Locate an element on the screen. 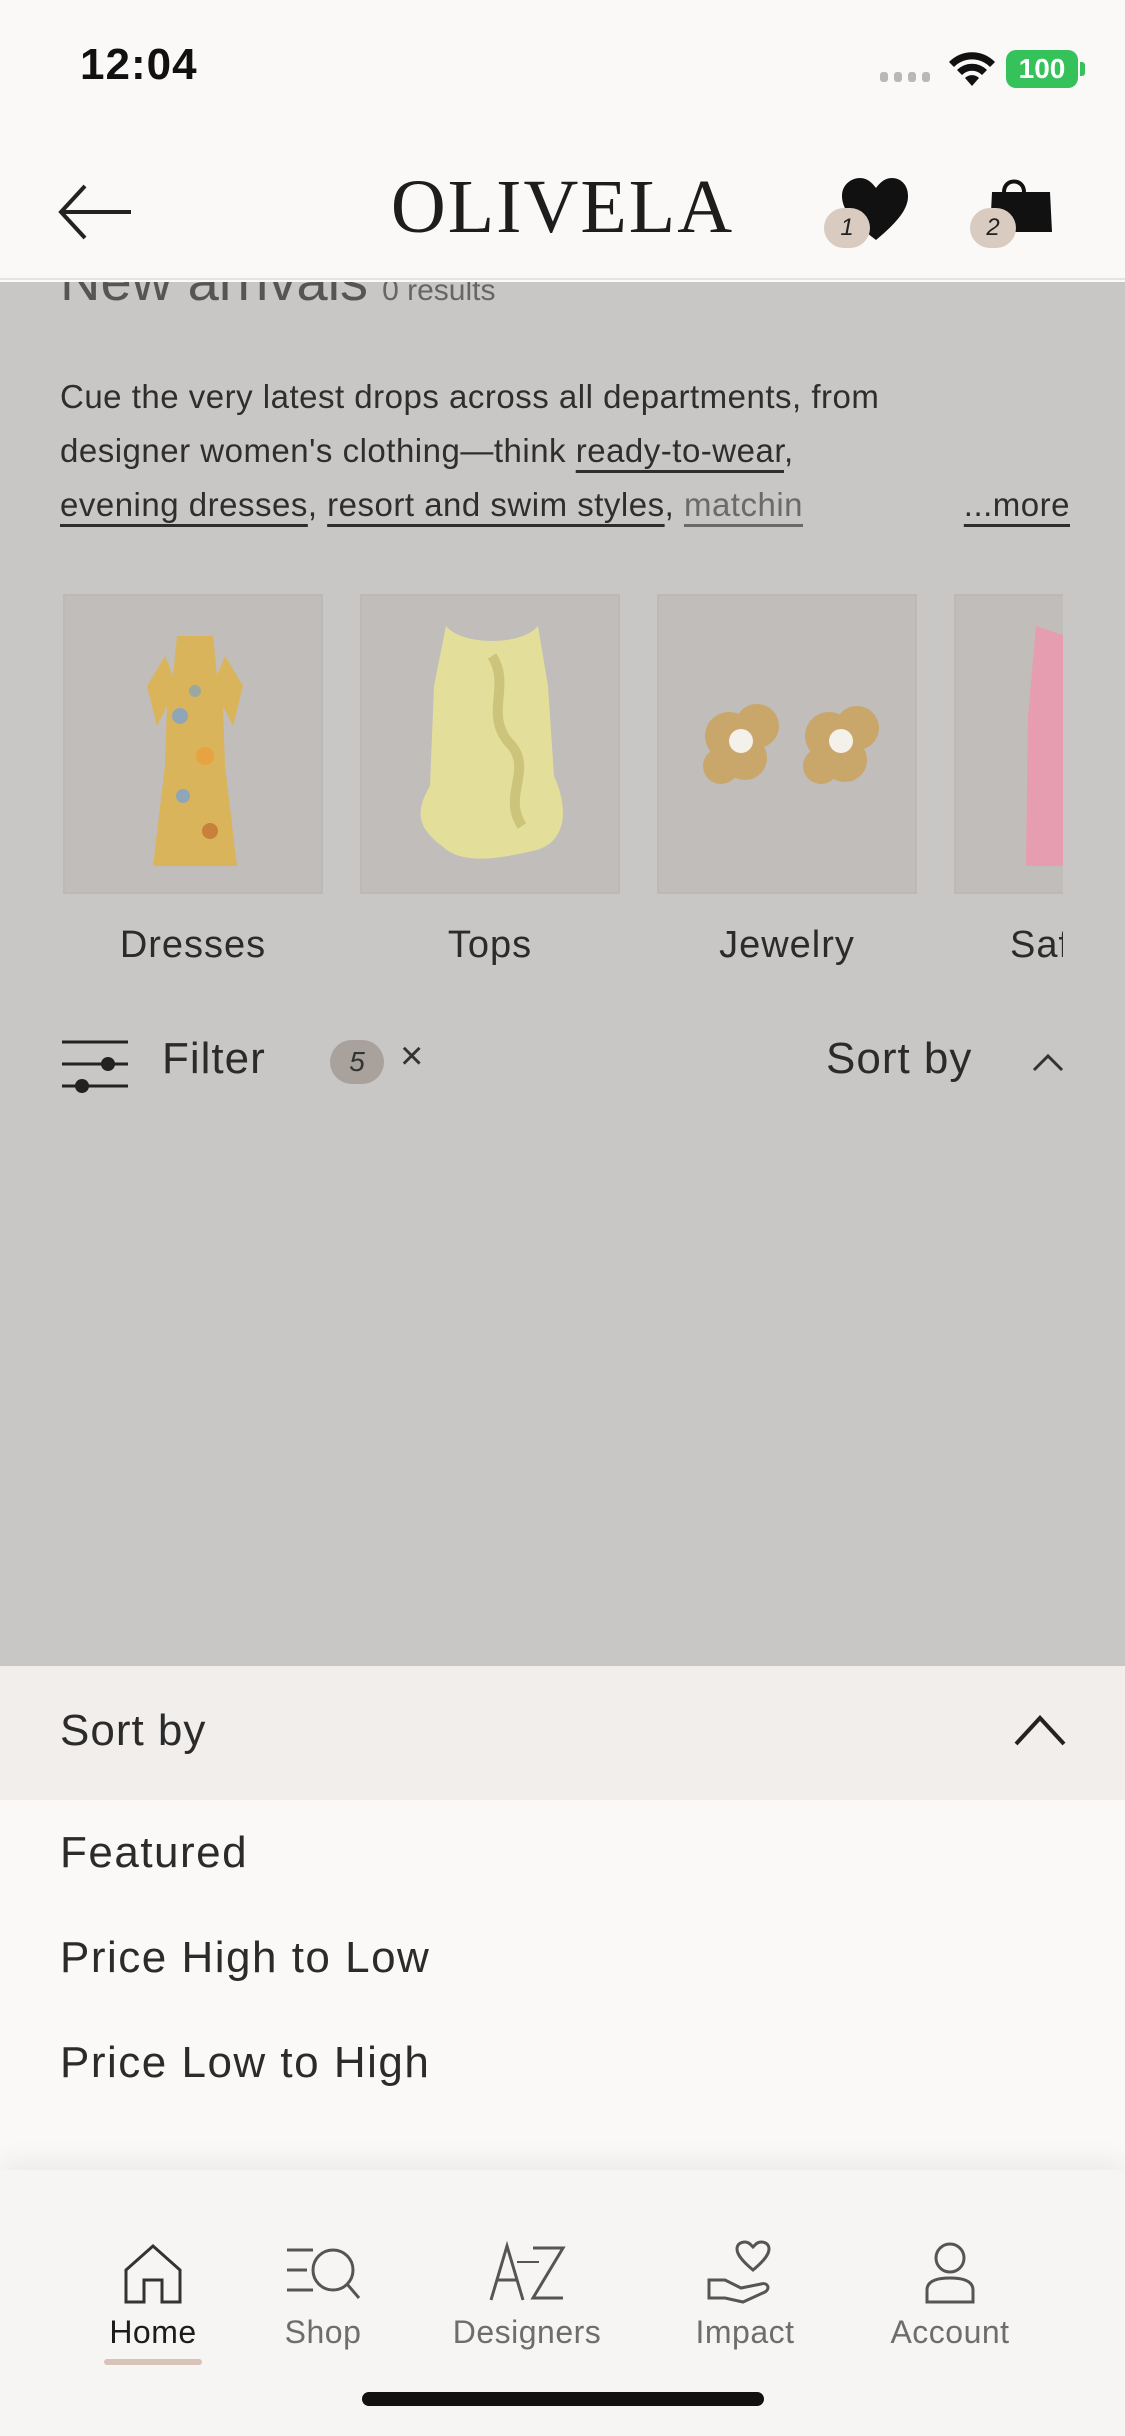  sort-sheet-header: Sort by is located at coordinates (562, 1733).